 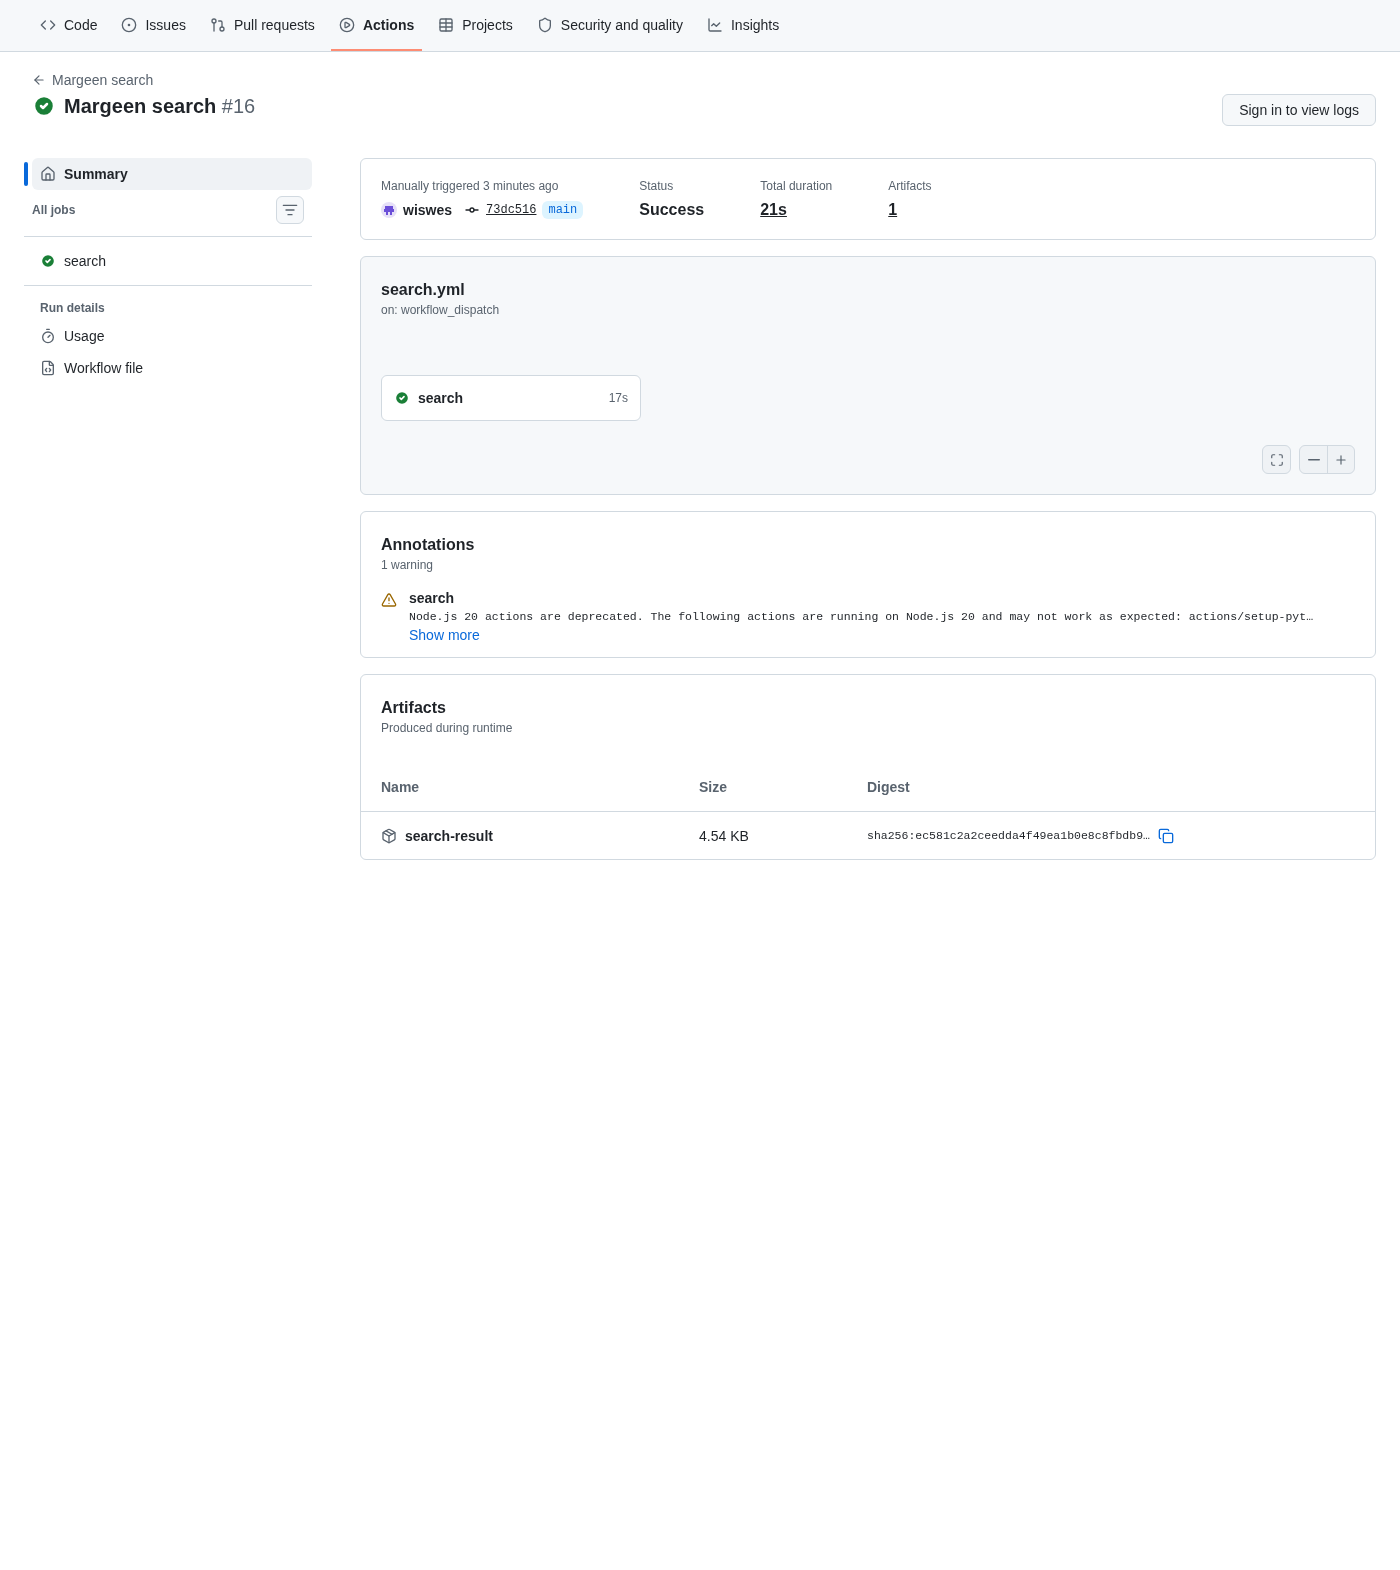 I want to click on avatar-icon, so click(x=389, y=210).